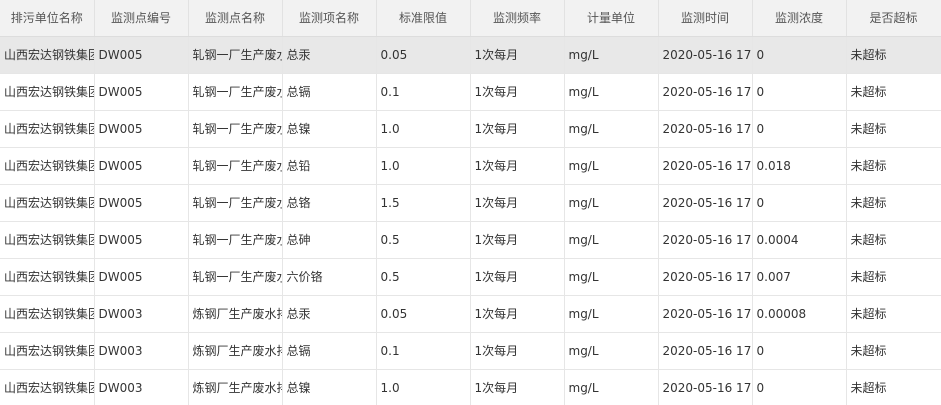 This screenshot has width=941, height=405. I want to click on column-header-company: 排污单位名称, so click(47, 18).